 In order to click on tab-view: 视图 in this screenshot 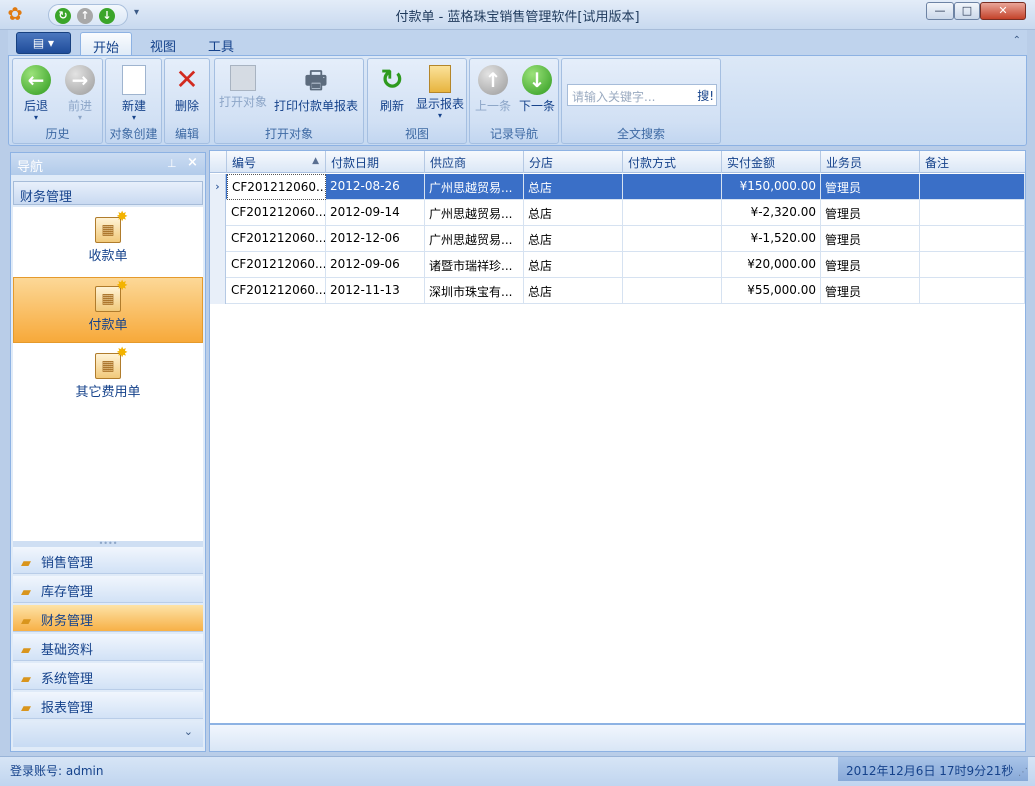, I will do `click(163, 44)`.